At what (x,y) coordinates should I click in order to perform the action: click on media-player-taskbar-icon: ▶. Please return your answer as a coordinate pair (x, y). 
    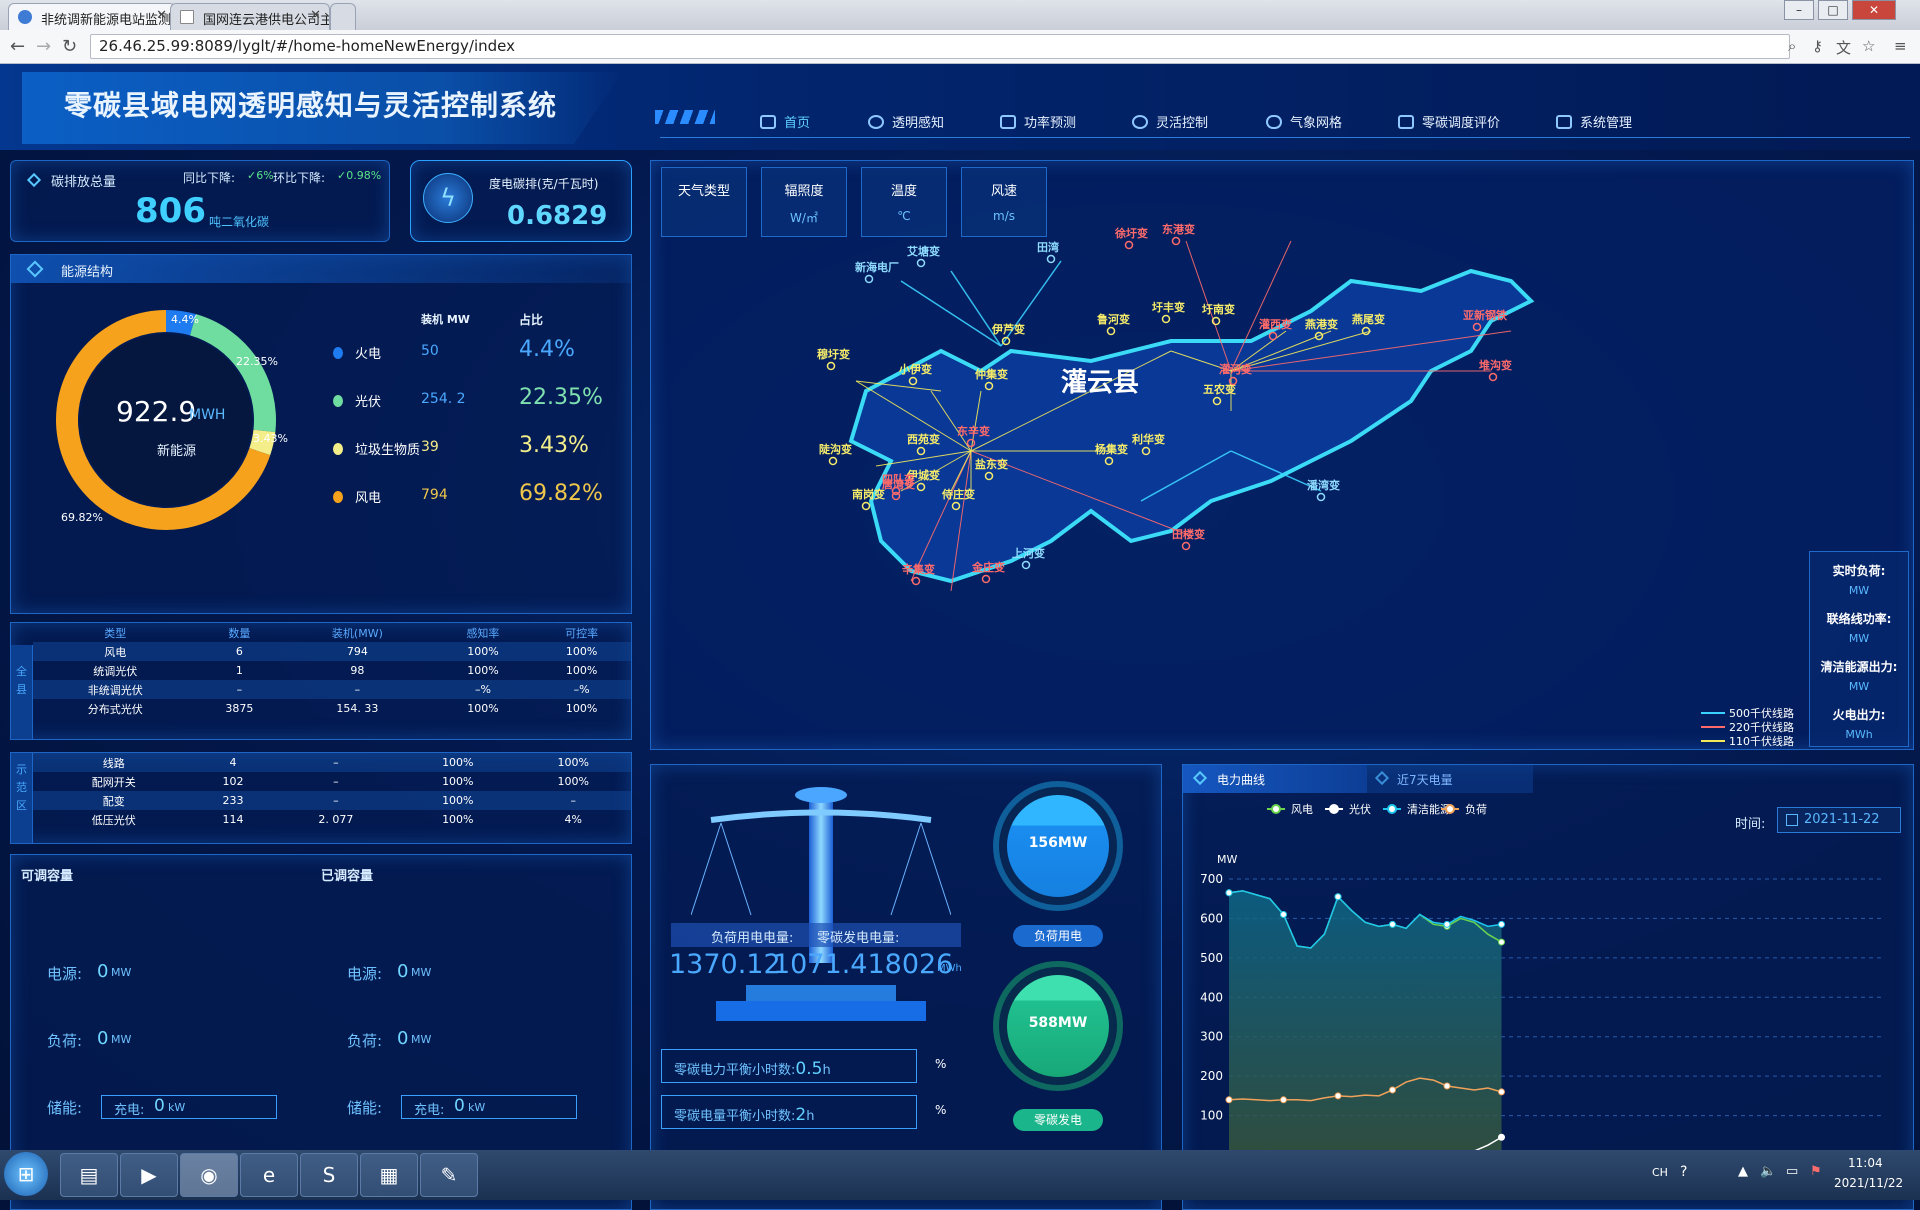
    Looking at the image, I should click on (149, 1175).